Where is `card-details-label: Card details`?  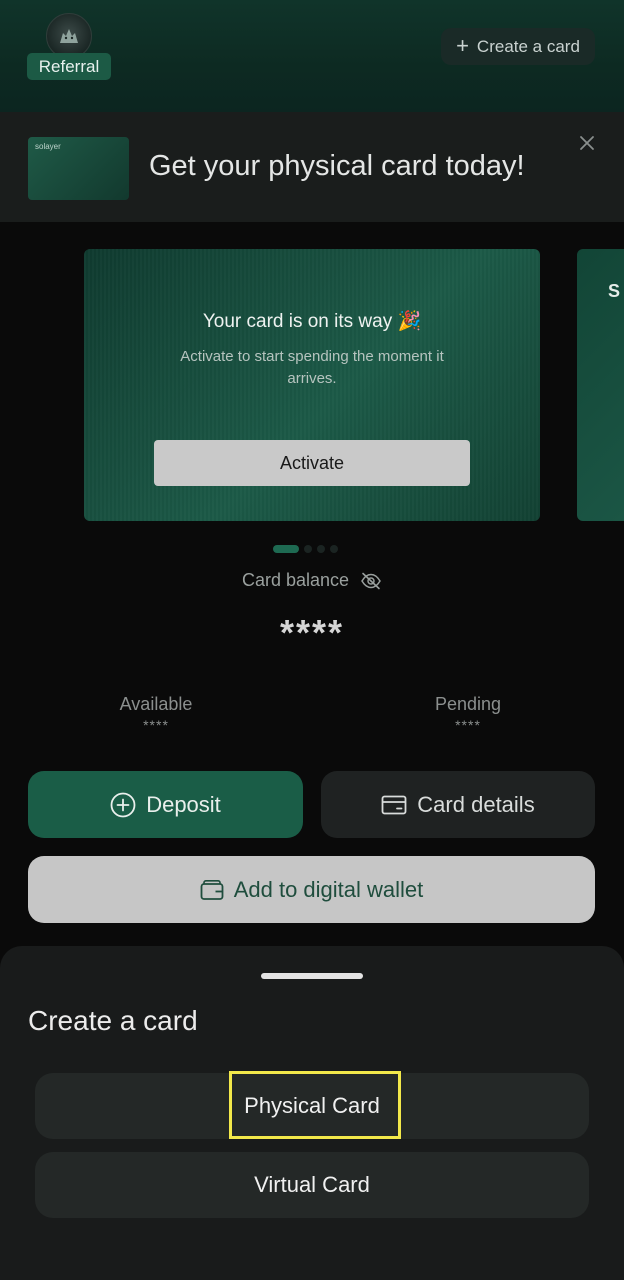 card-details-label: Card details is located at coordinates (476, 804).